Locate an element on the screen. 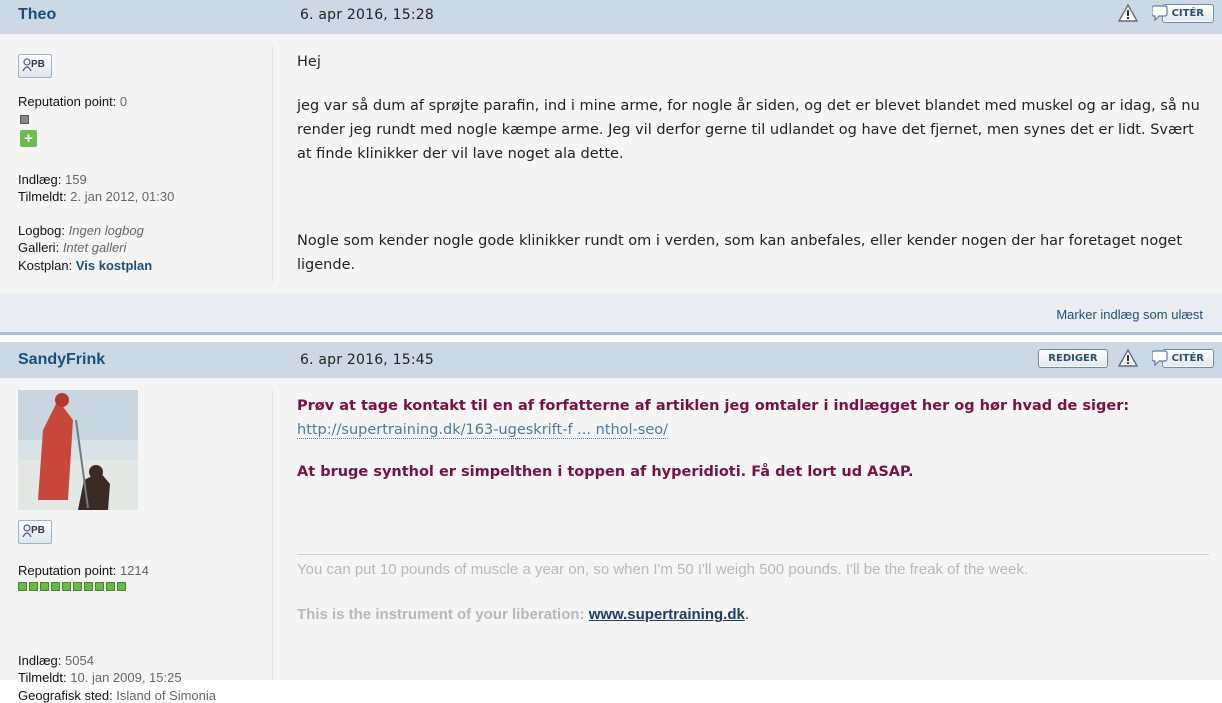 This screenshot has width=1222, height=703. diet-plan-row: Kostplan: Vis kostplan is located at coordinates (85, 265).